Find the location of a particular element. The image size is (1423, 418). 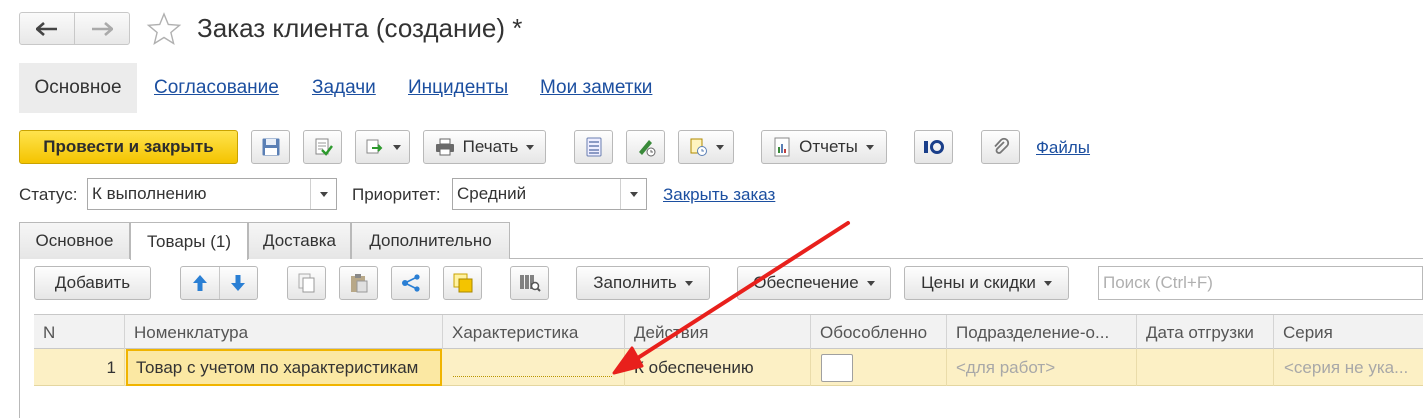

paste-icon is located at coordinates (358, 283).